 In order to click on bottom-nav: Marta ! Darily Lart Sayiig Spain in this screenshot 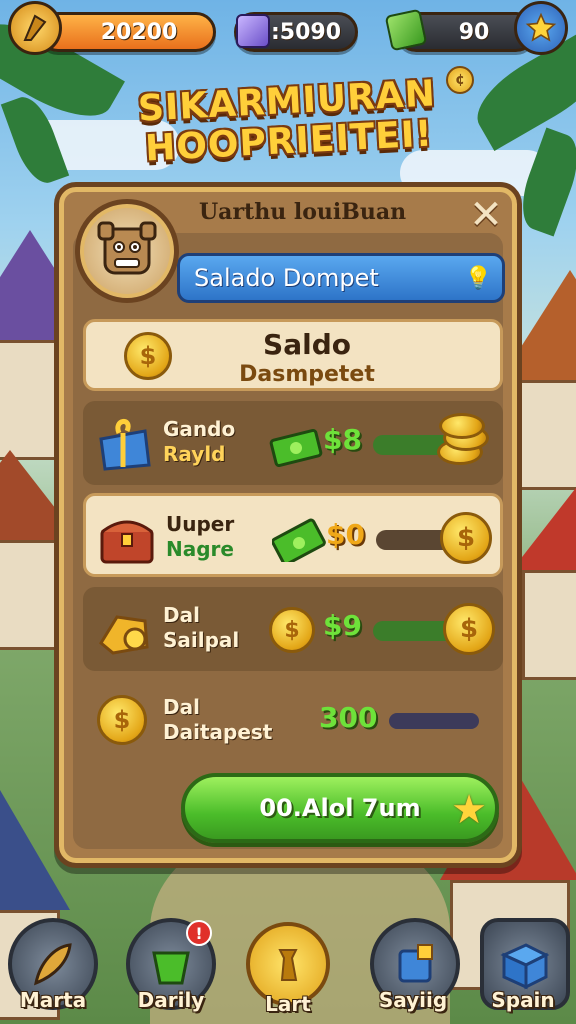, I will do `click(288, 971)`.